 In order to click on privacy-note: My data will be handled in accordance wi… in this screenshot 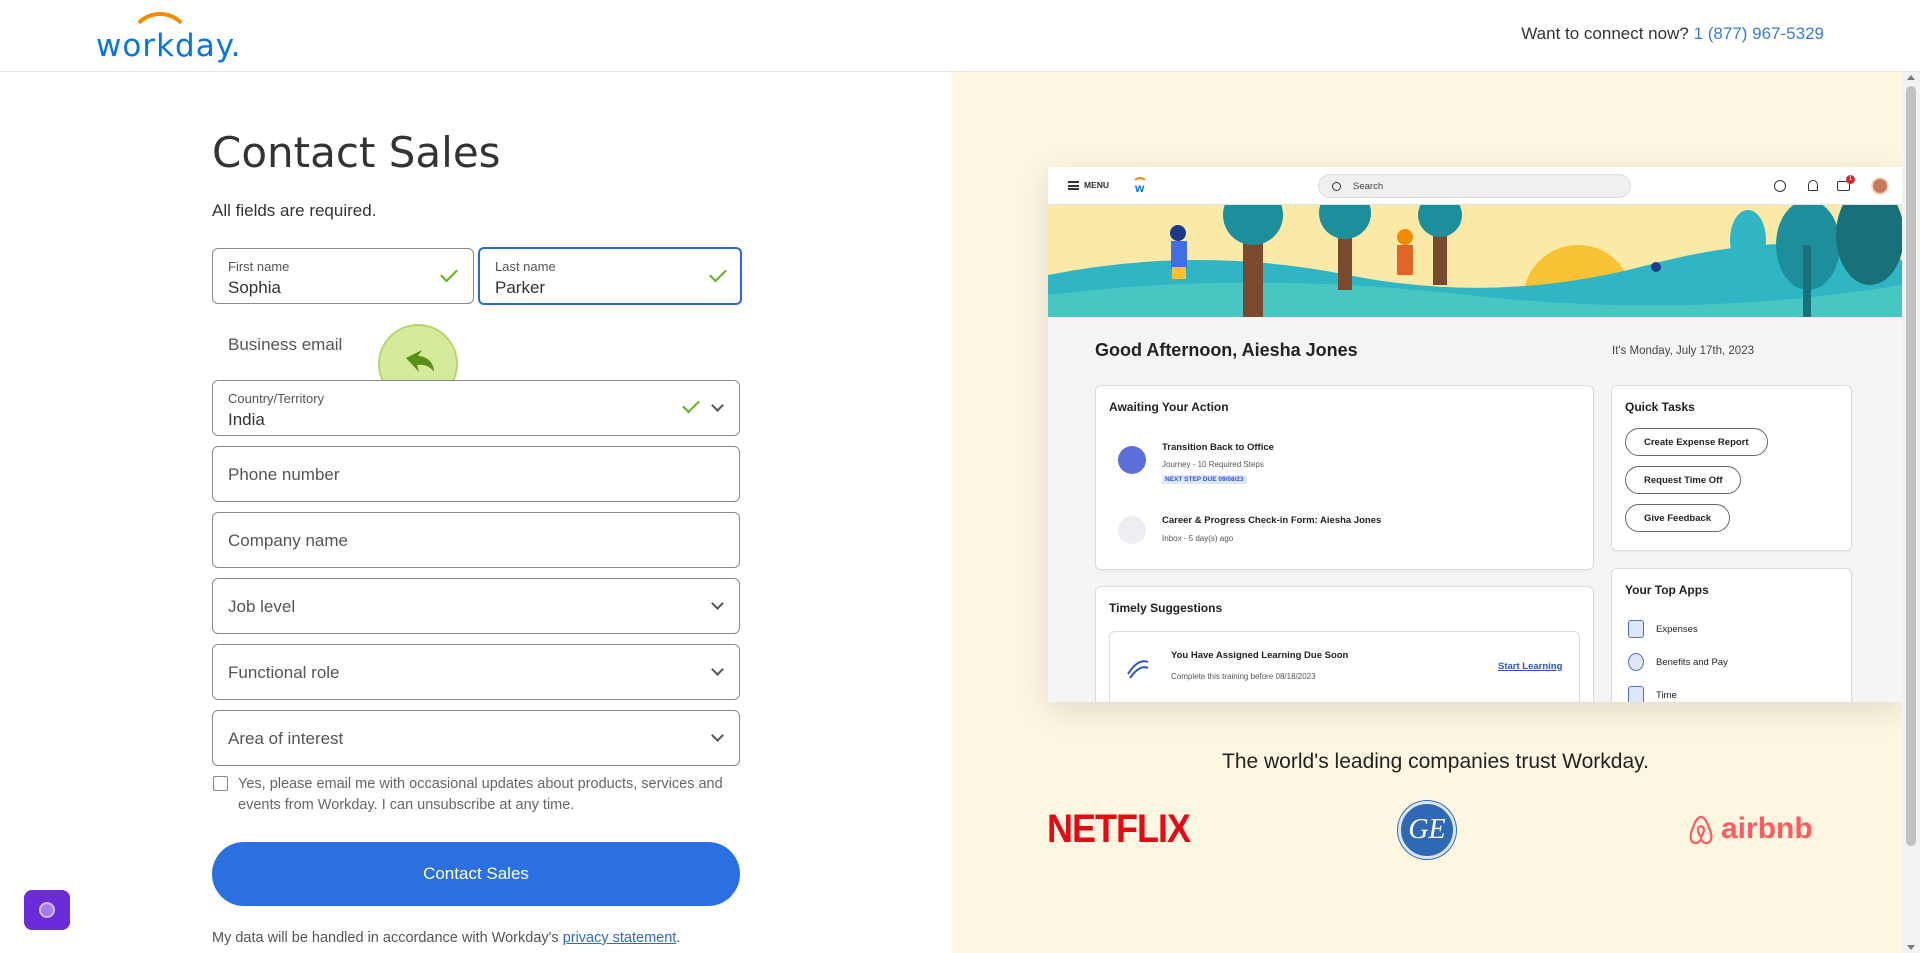, I will do `click(446, 938)`.